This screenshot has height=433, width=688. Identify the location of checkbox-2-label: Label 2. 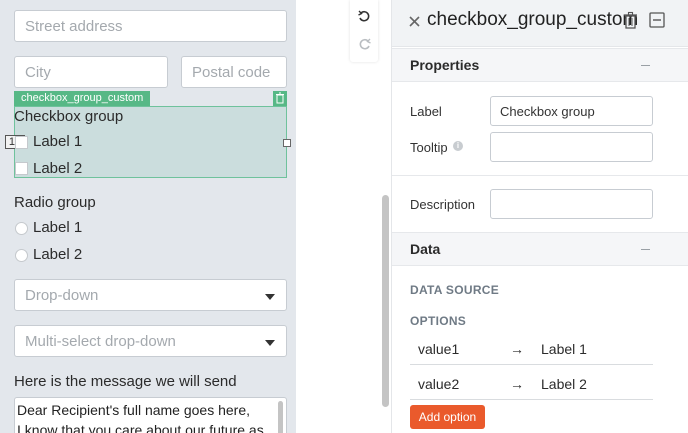
(58, 168).